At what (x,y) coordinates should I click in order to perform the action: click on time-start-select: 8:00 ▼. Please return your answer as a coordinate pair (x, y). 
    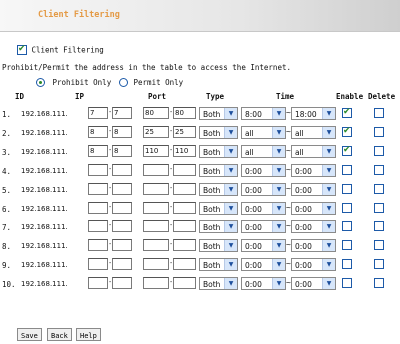
    Looking at the image, I should click on (263, 113).